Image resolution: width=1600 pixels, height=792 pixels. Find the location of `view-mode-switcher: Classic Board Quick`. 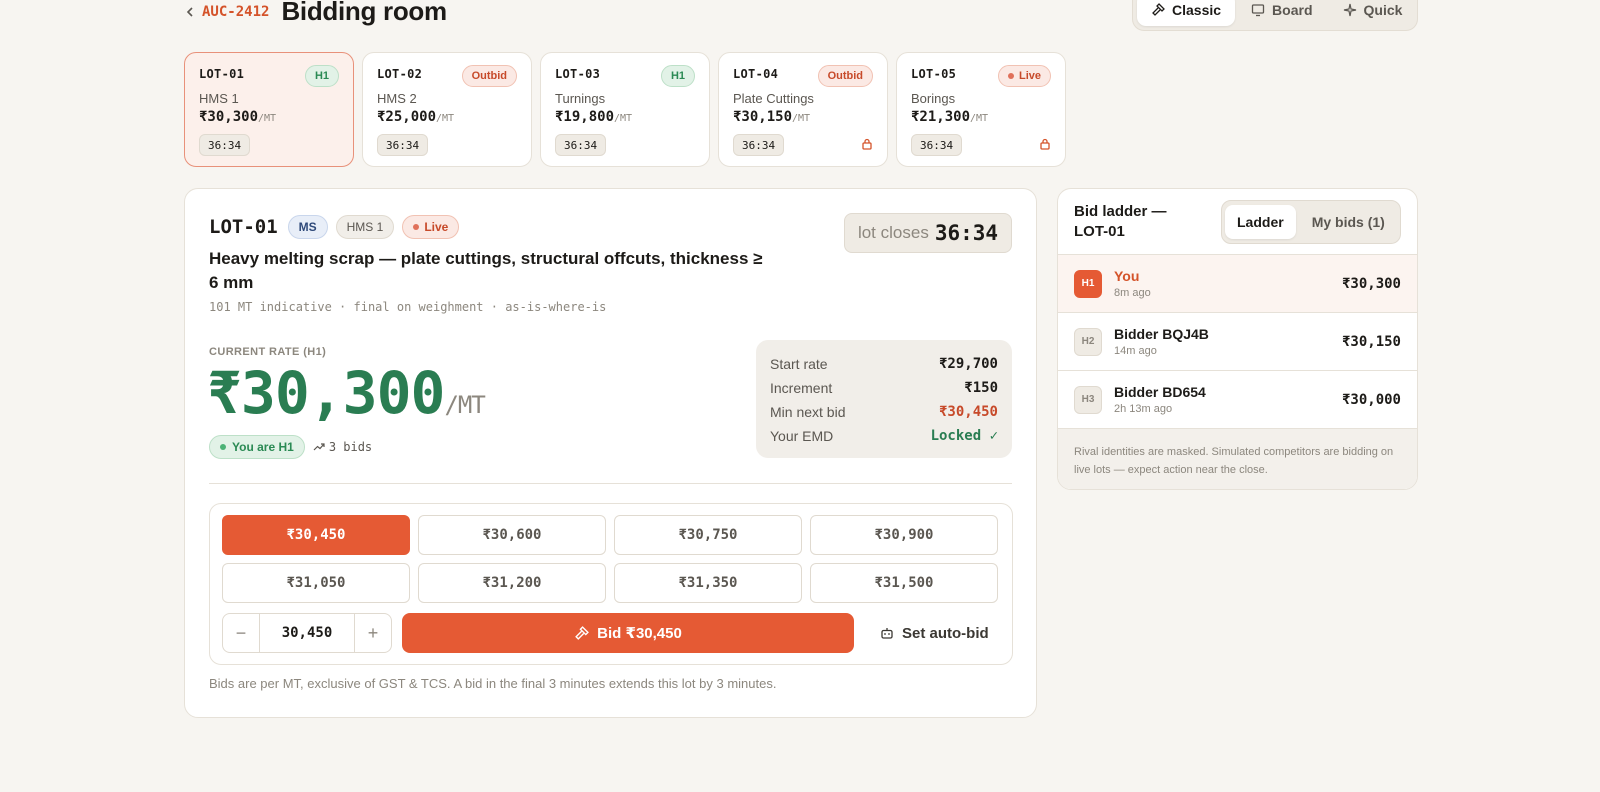

view-mode-switcher: Classic Board Quick is located at coordinates (1275, 15).